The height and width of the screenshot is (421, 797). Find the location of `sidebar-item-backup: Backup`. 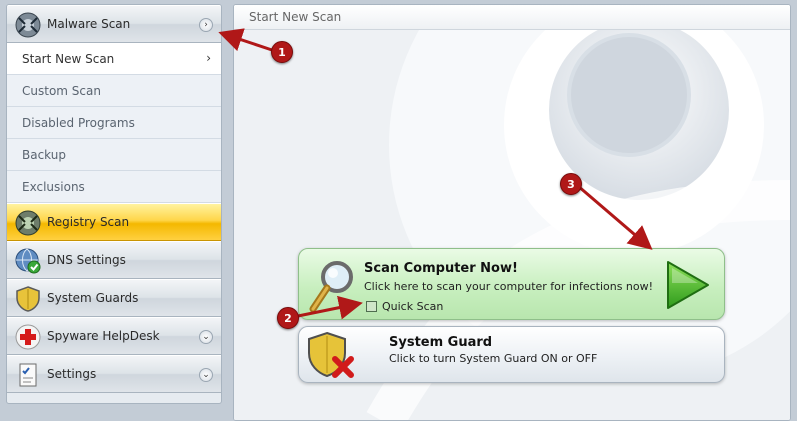

sidebar-item-backup: Backup is located at coordinates (114, 155).